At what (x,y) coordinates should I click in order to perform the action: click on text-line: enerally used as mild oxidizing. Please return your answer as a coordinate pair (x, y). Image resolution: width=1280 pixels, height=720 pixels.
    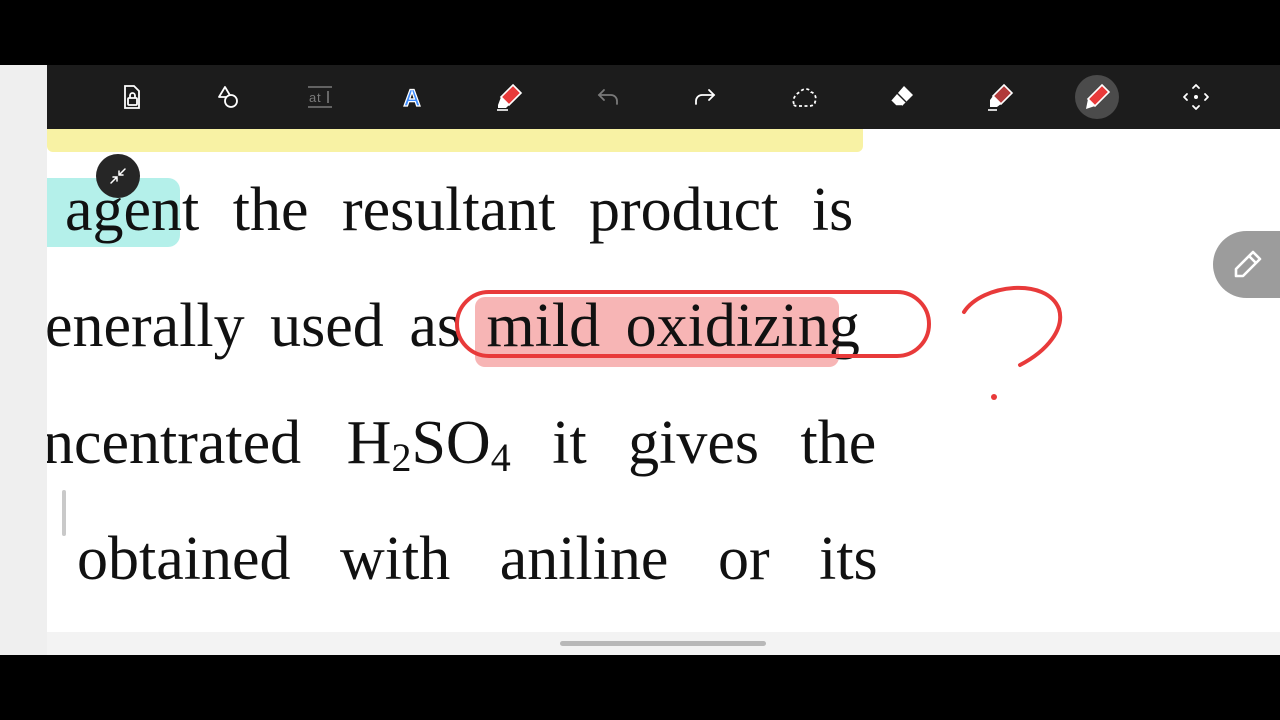
    Looking at the image, I should click on (453, 326).